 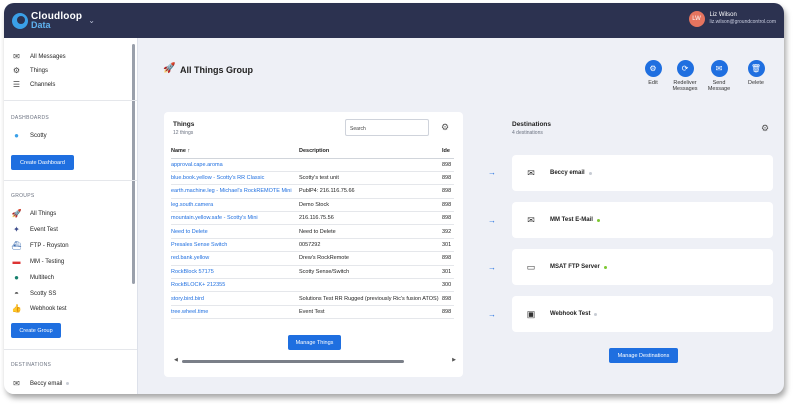 I want to click on trash-icon: 🗑, so click(x=756, y=68).